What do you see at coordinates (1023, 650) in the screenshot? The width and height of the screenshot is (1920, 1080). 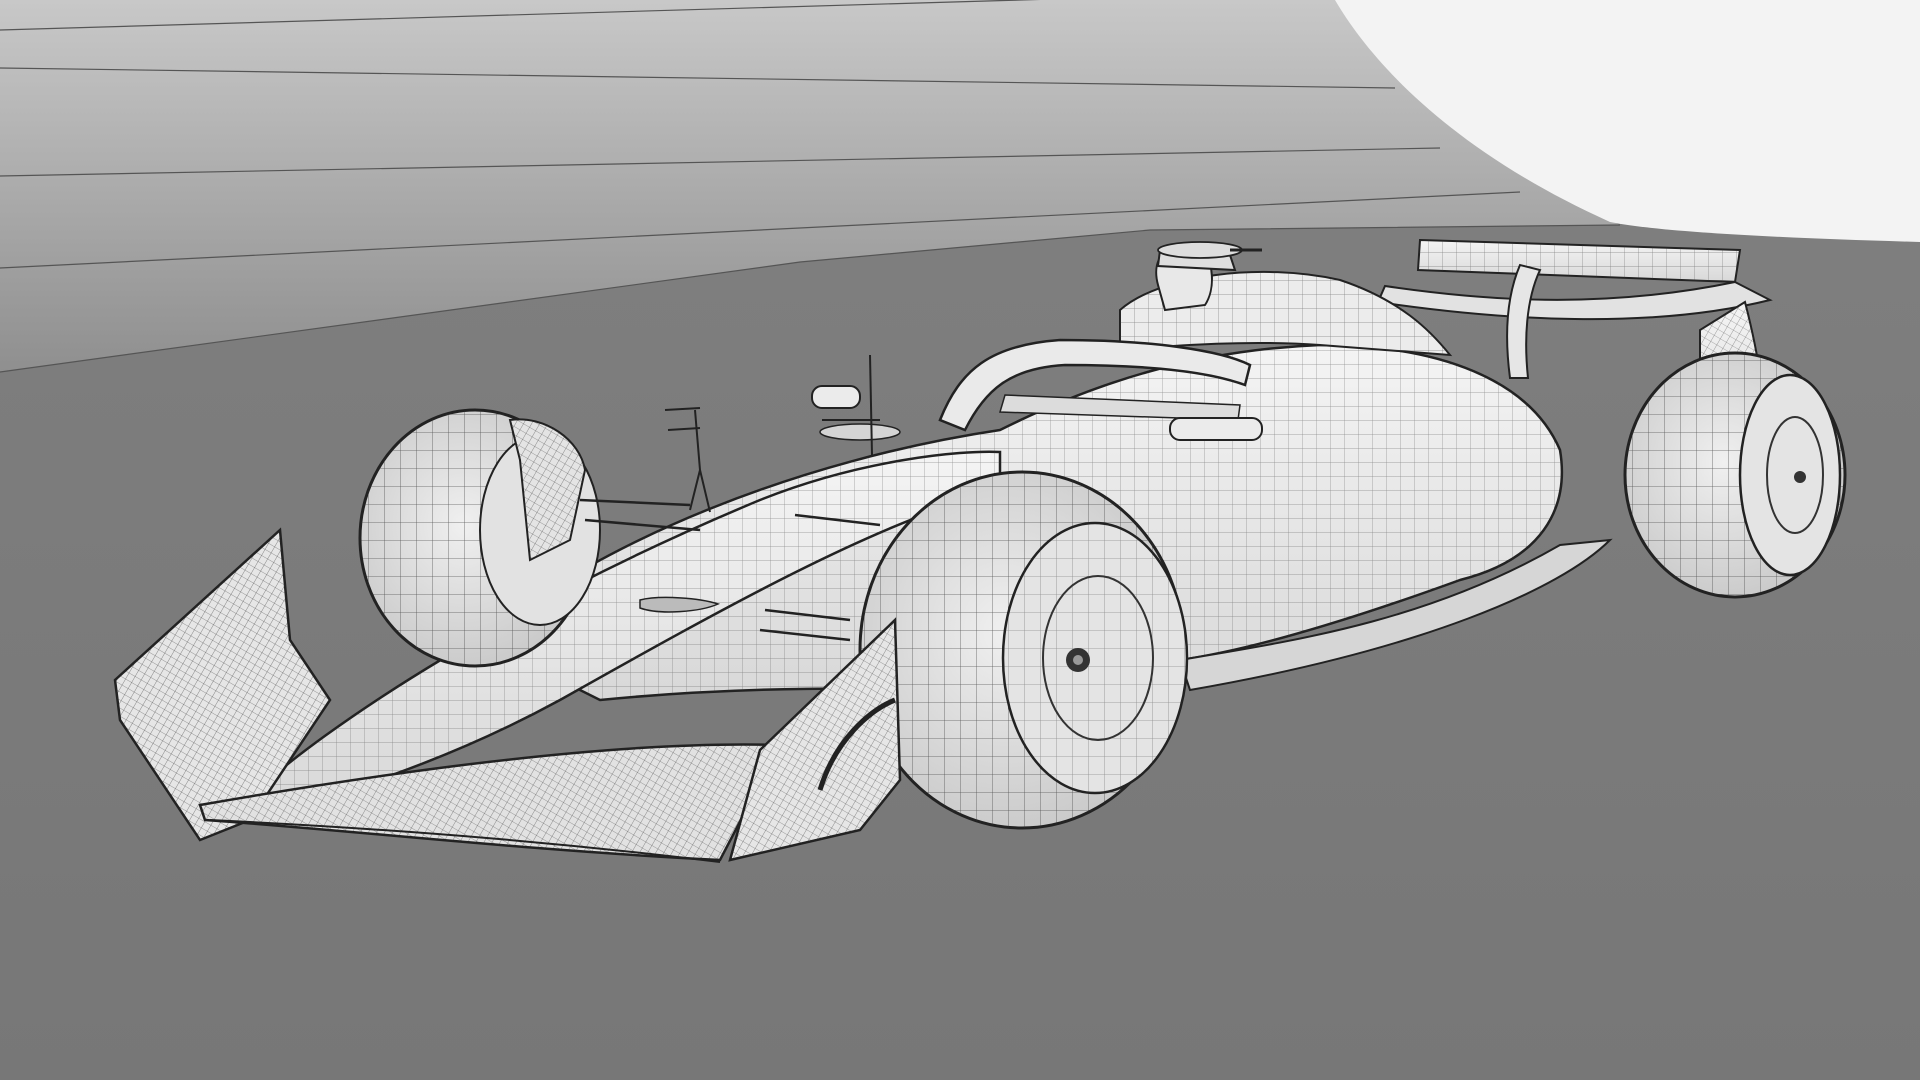 I see `front-right-tire` at bounding box center [1023, 650].